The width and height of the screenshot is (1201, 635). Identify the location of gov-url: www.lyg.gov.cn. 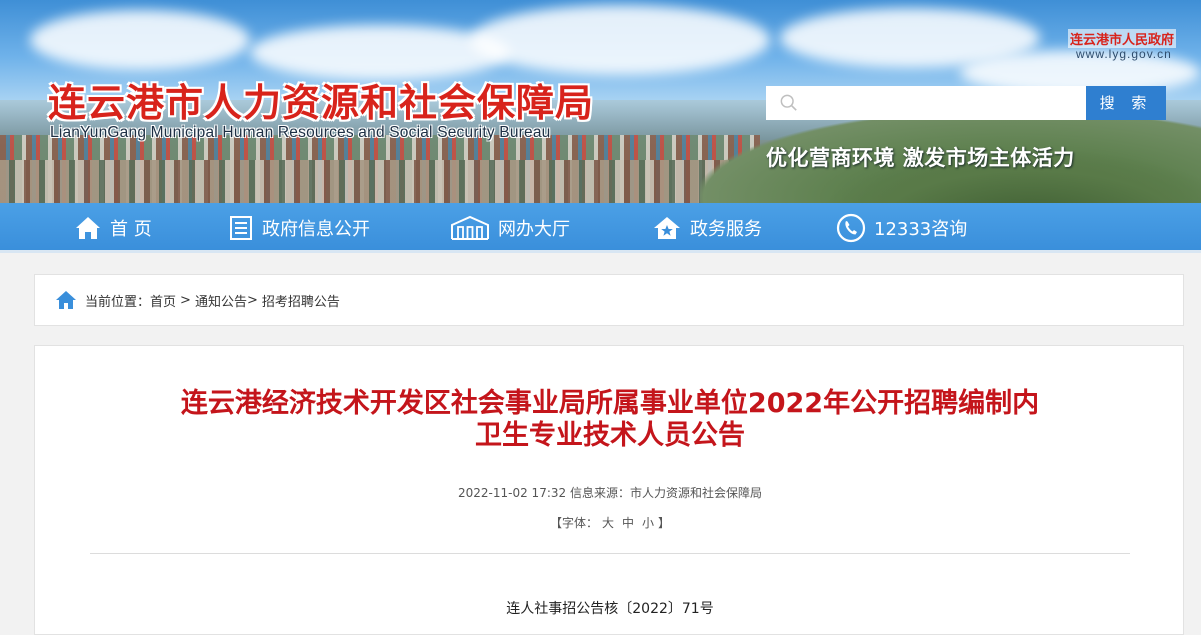
(1124, 54).